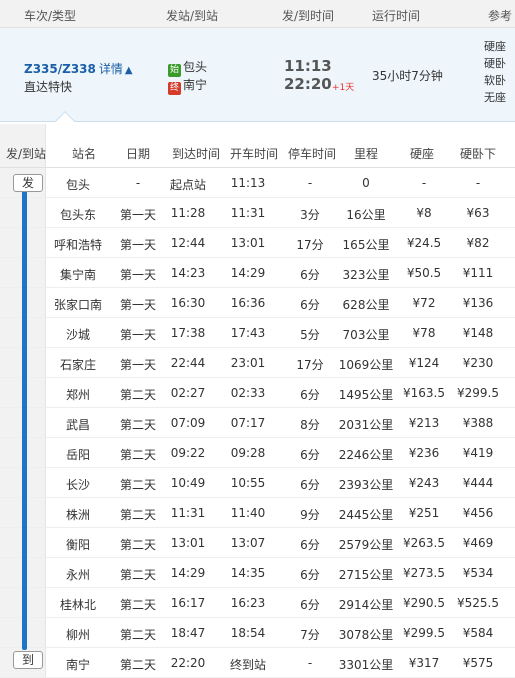  I want to click on fare-type-item: 无座, so click(499, 97).